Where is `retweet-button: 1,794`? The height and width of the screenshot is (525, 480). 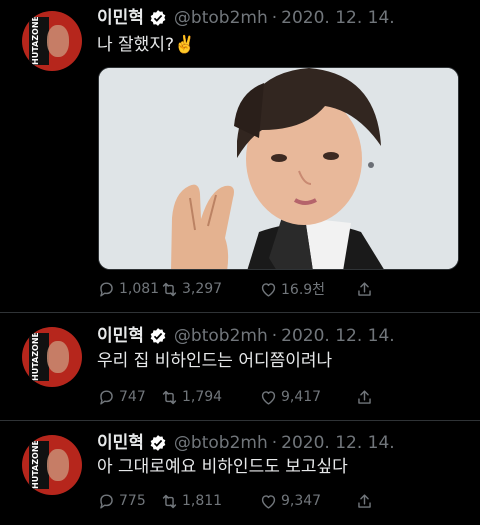 retweet-button: 1,794 is located at coordinates (209, 397).